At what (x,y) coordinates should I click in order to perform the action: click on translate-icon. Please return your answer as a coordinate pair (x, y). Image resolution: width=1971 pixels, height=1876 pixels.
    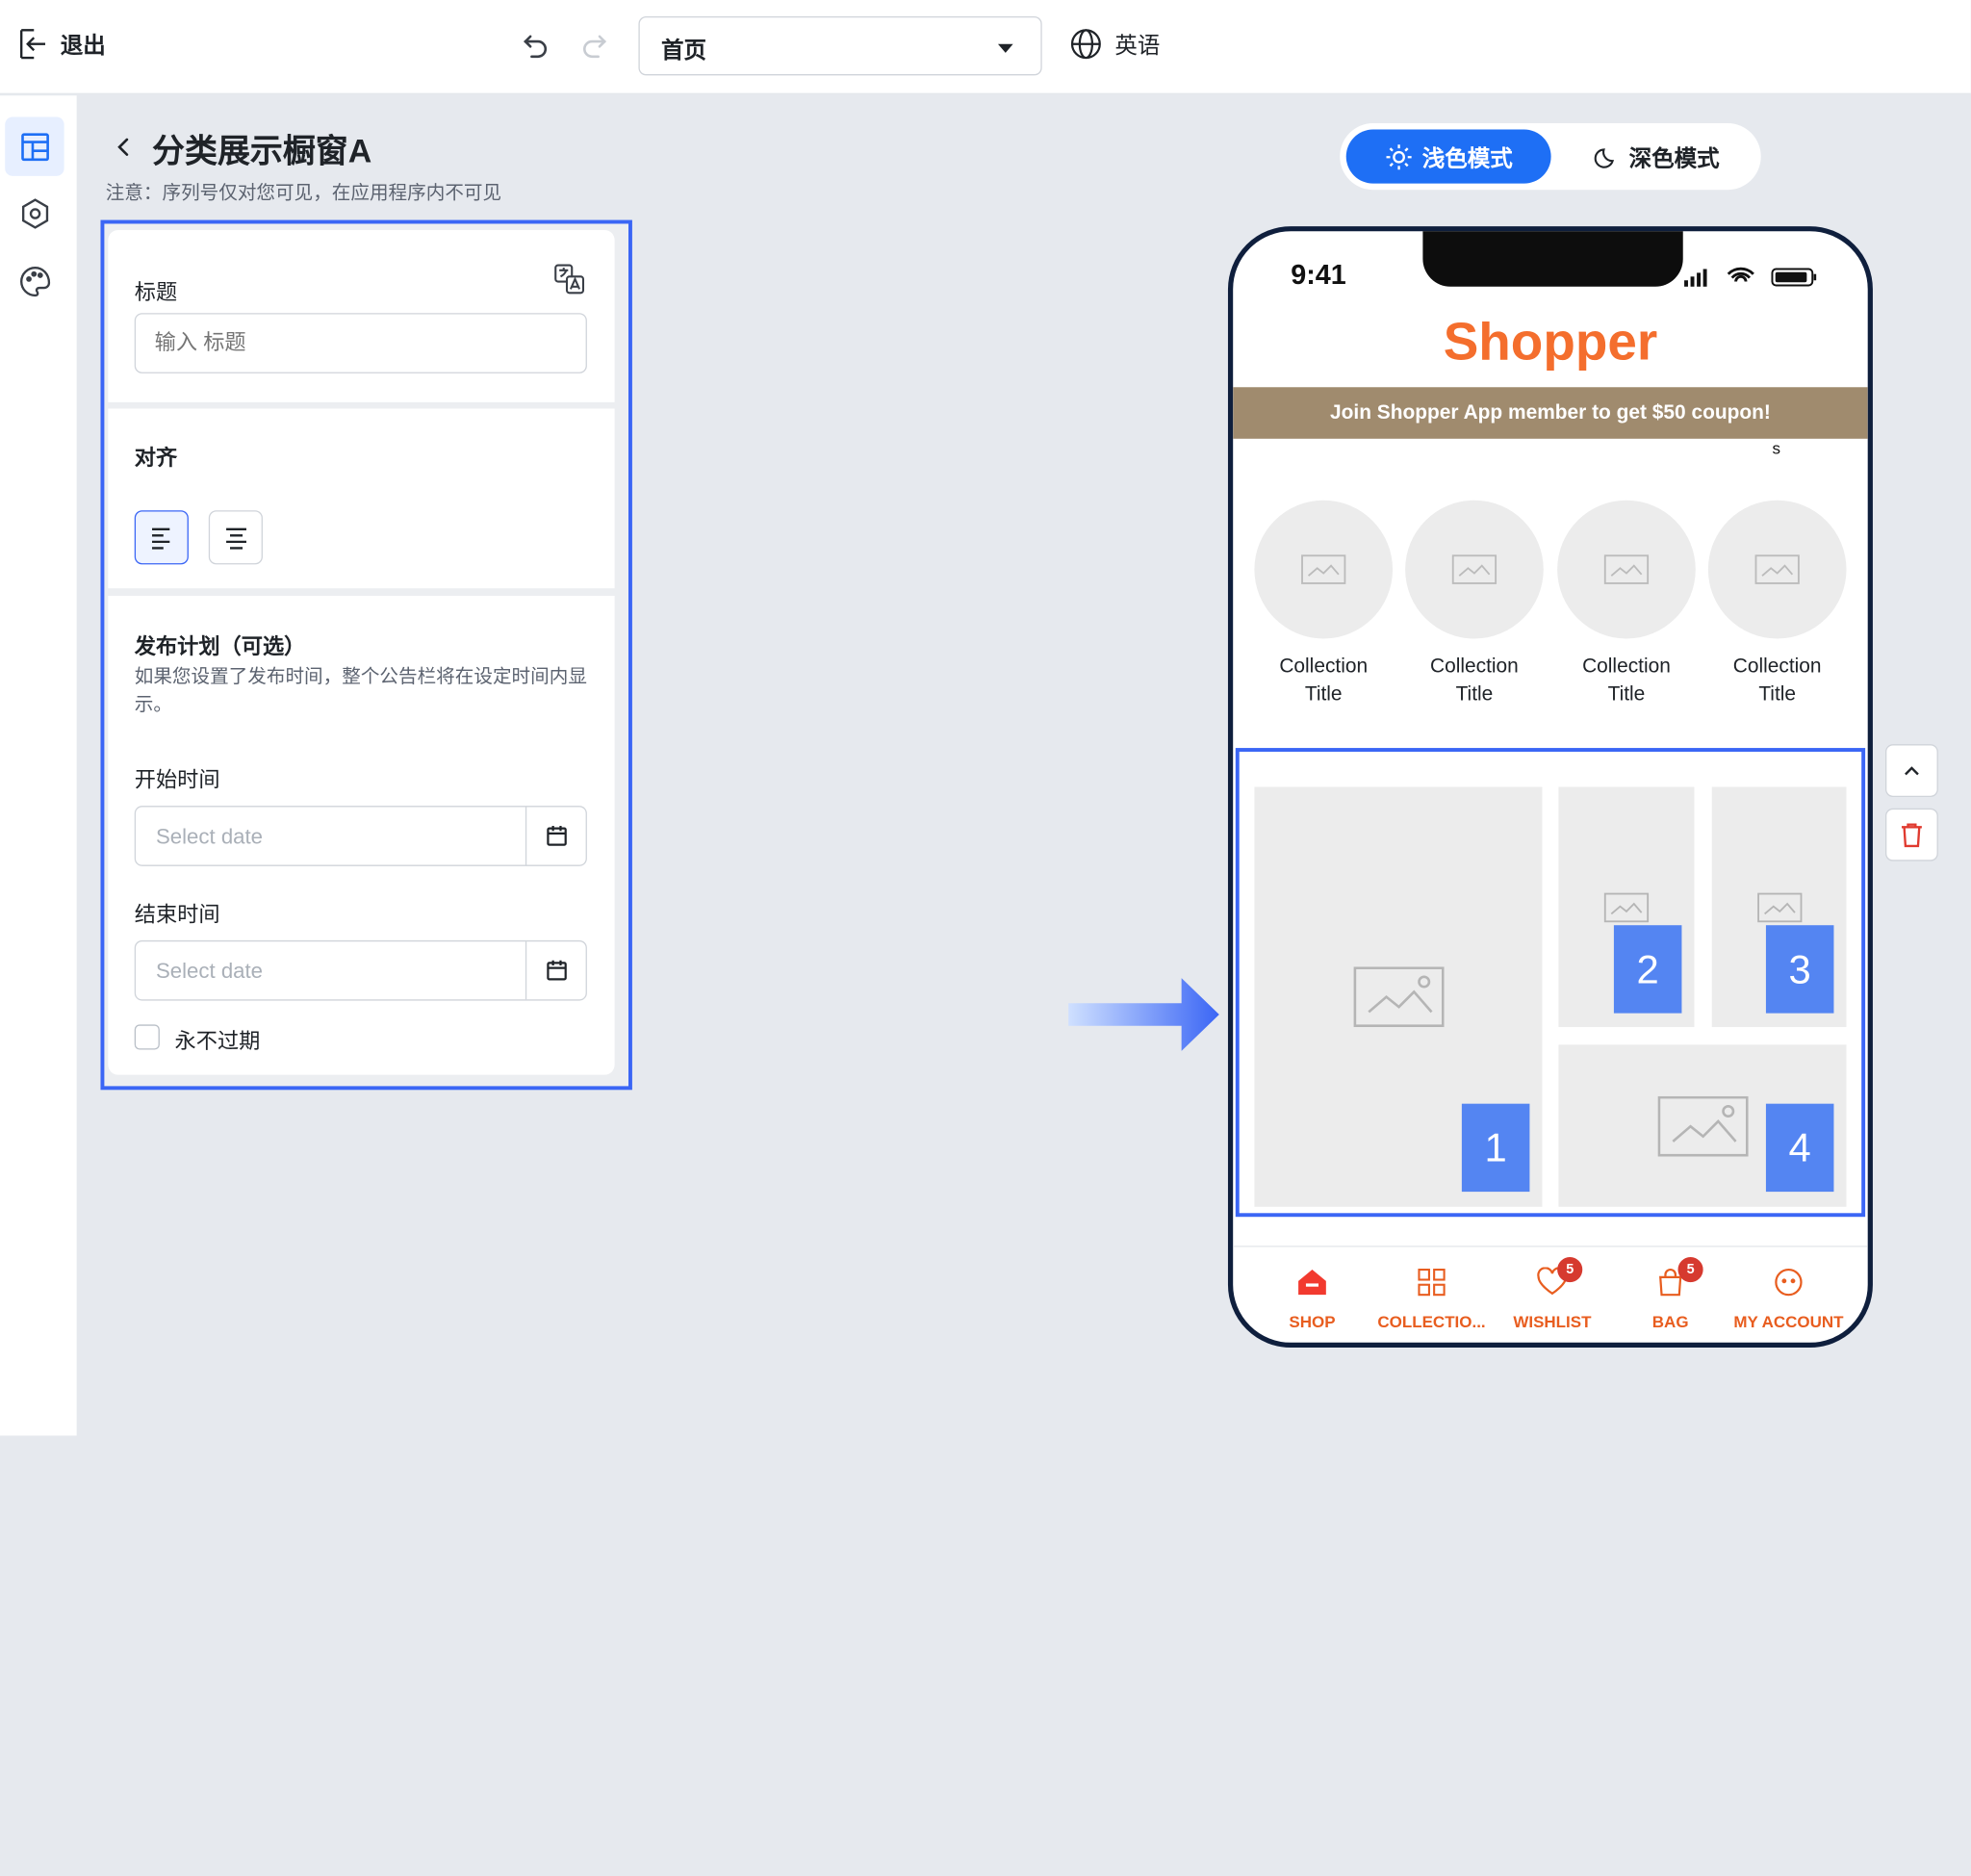
    Looking at the image, I should click on (569, 279).